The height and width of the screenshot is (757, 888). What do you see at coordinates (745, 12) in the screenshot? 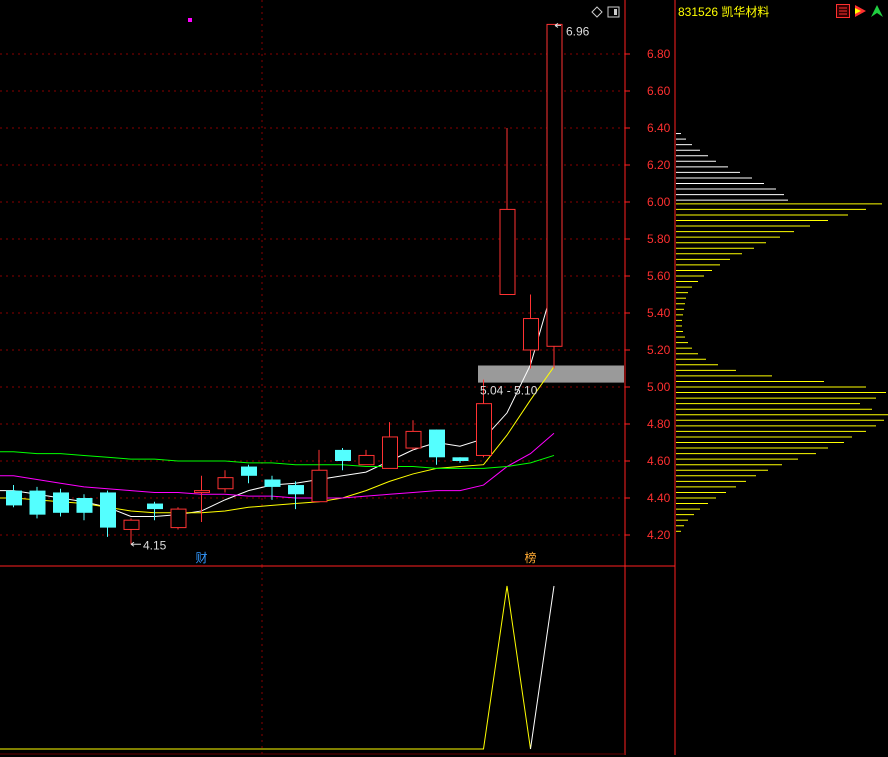
I see `stock-name: 凯华材料` at bounding box center [745, 12].